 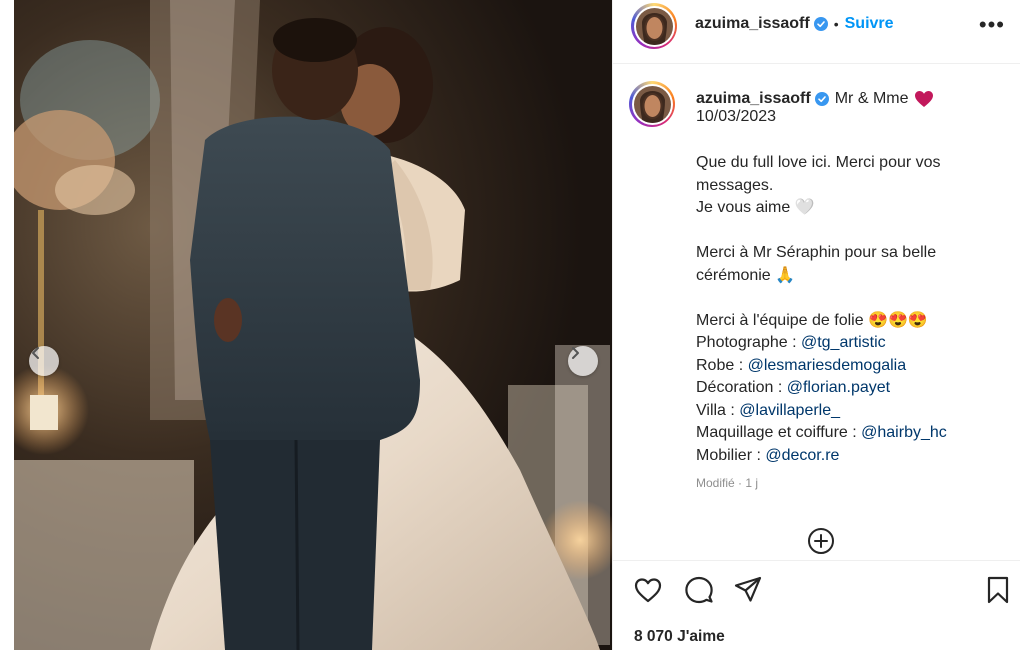 I want to click on mention-link: @lesmariesdemogalia, so click(x=827, y=365).